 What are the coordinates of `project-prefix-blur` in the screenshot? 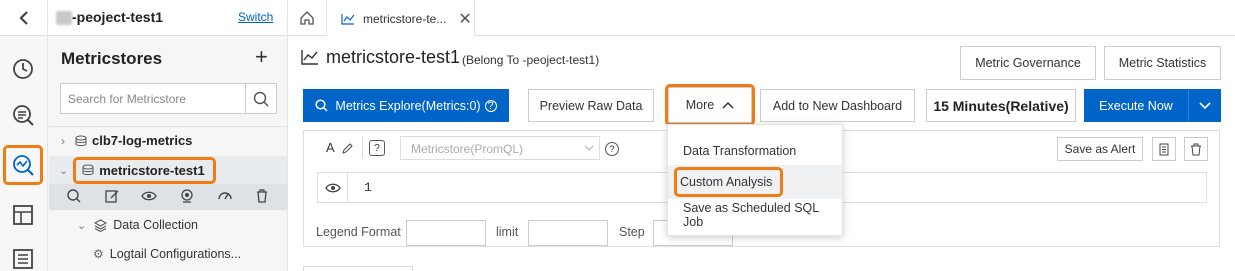 It's located at (64, 18).